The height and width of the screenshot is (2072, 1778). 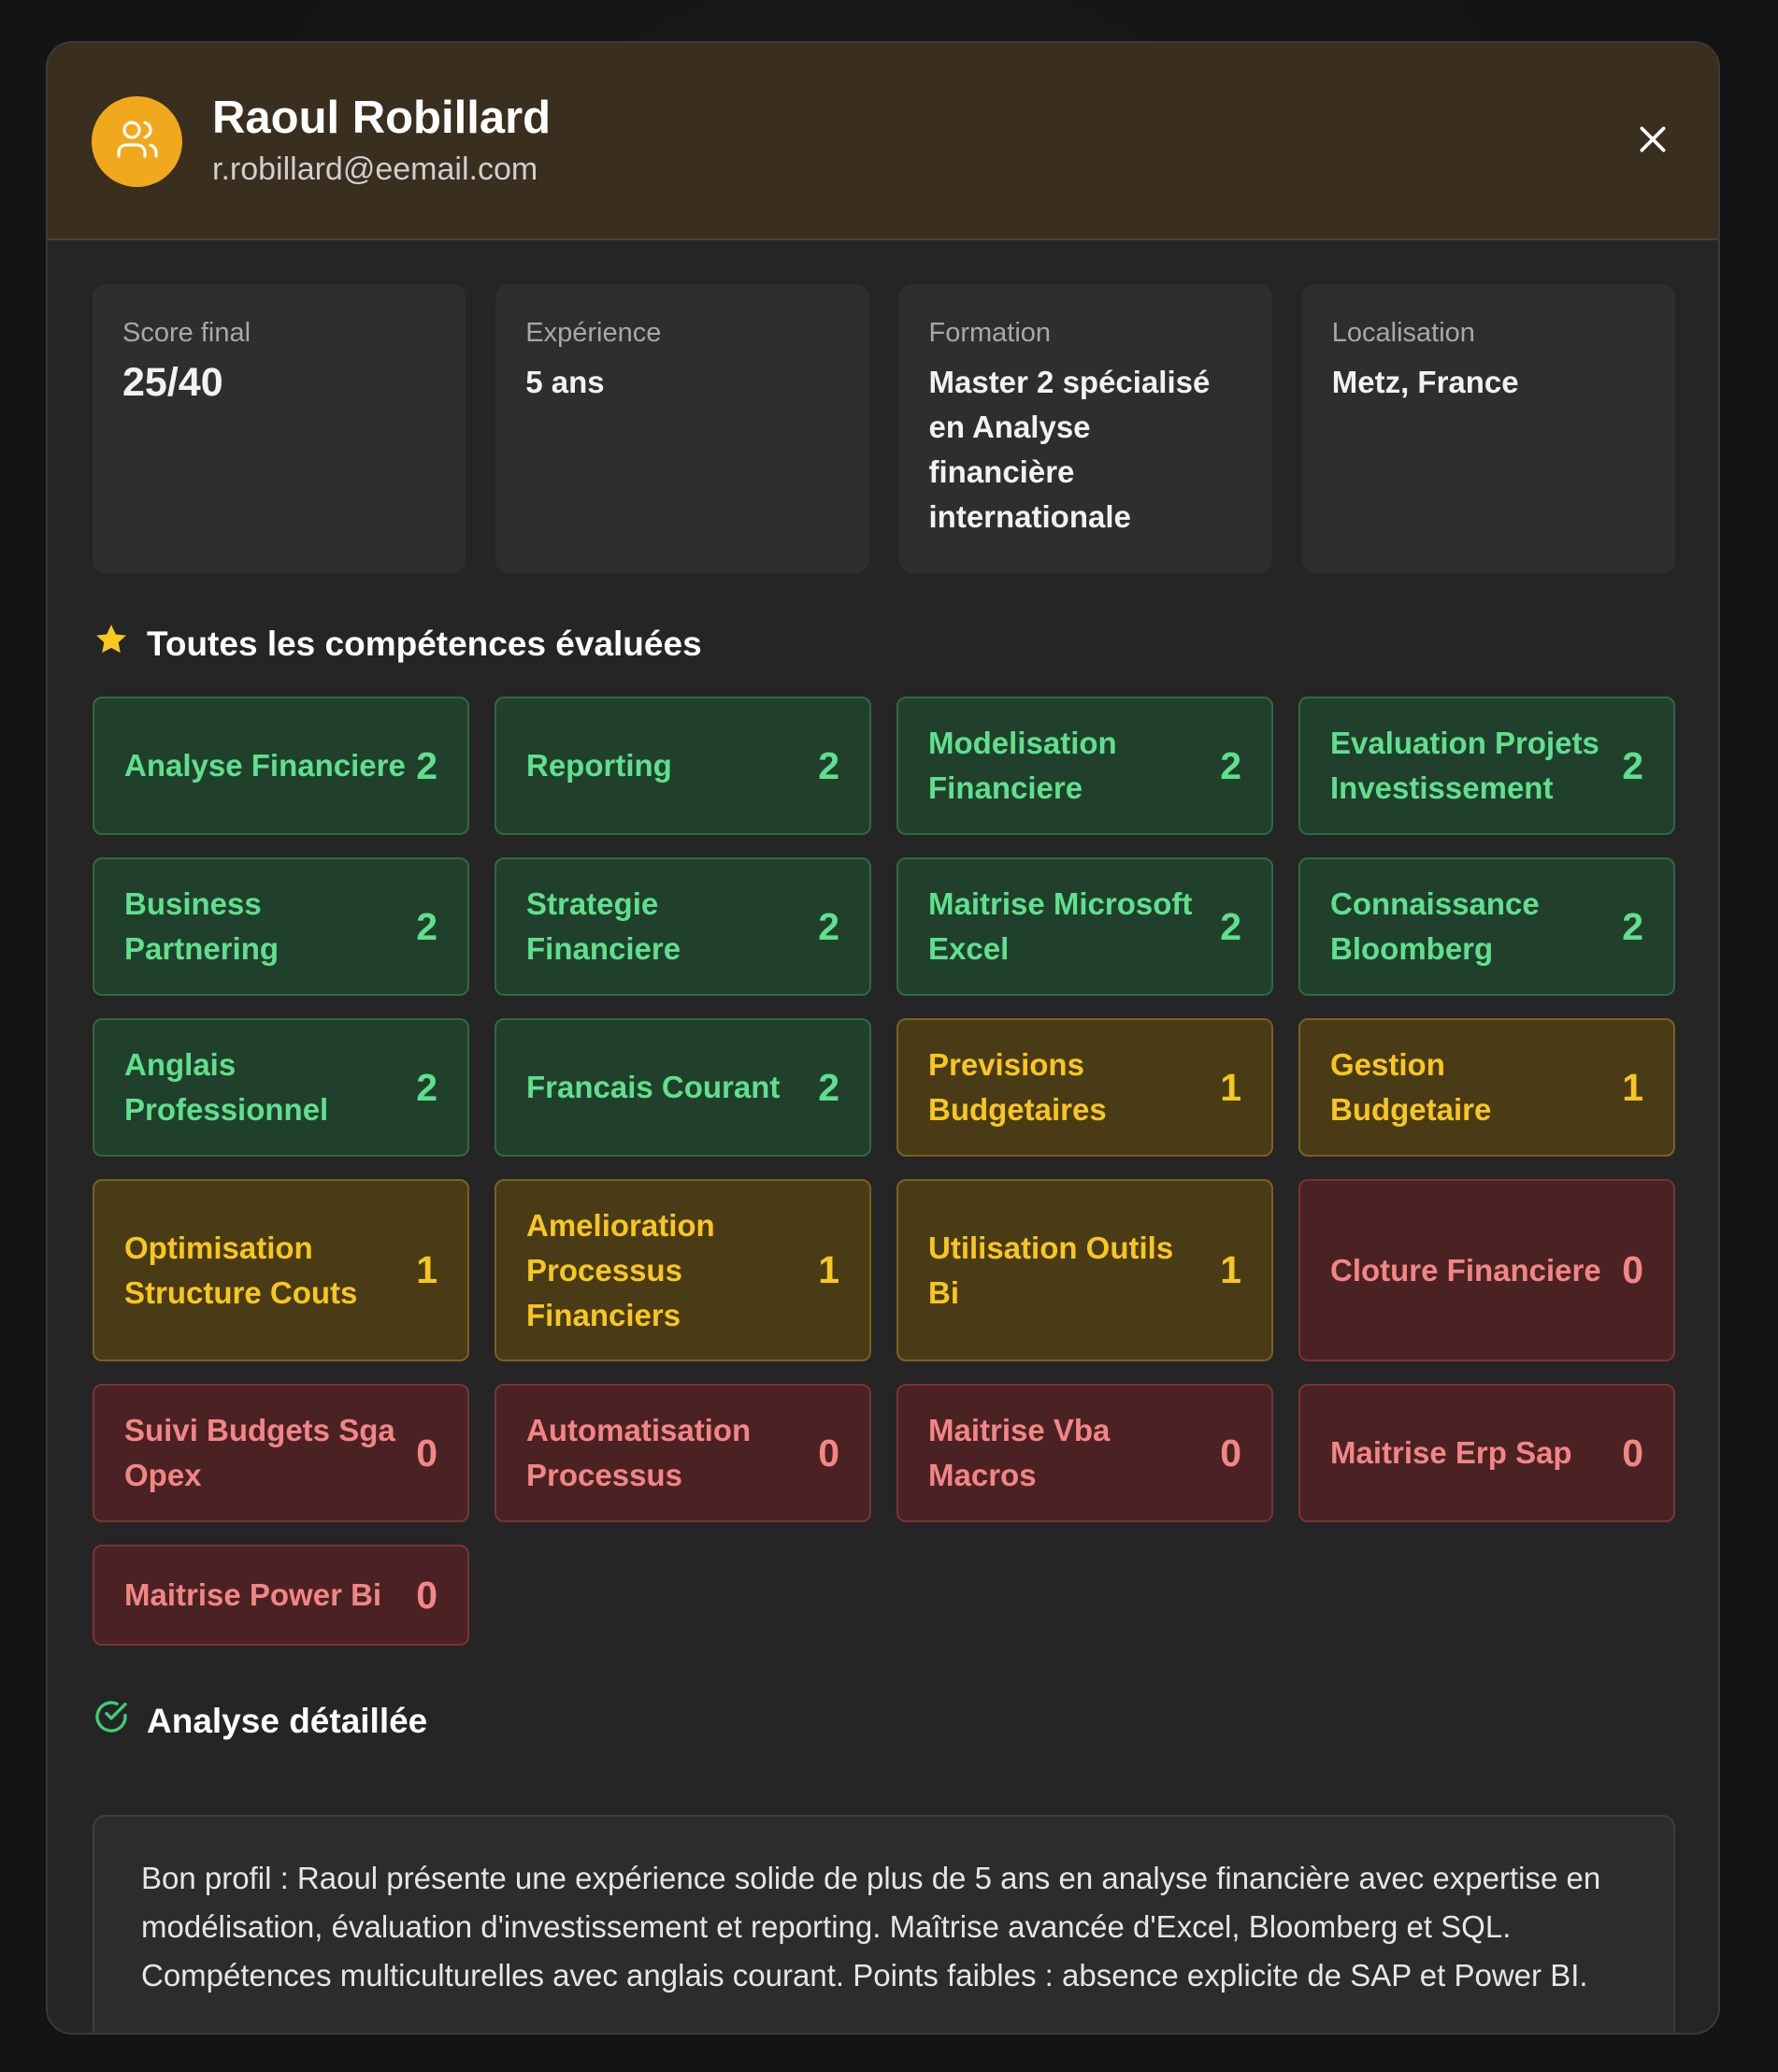 I want to click on stat-label: Score final, so click(x=186, y=333).